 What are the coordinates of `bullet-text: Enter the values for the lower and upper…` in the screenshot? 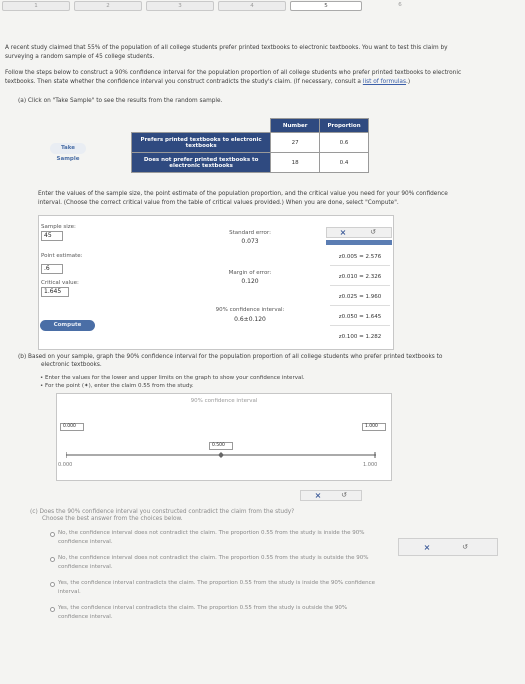 It's located at (175, 378).